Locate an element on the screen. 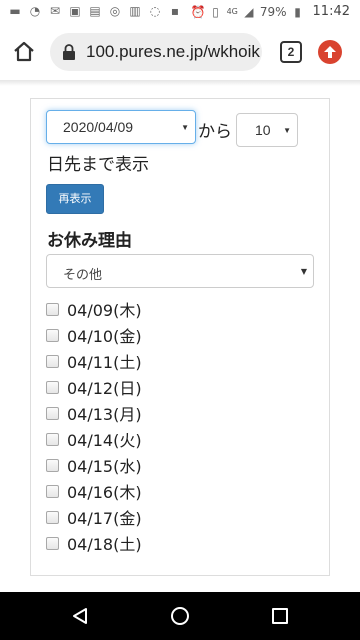  from-label: から is located at coordinates (215, 132).